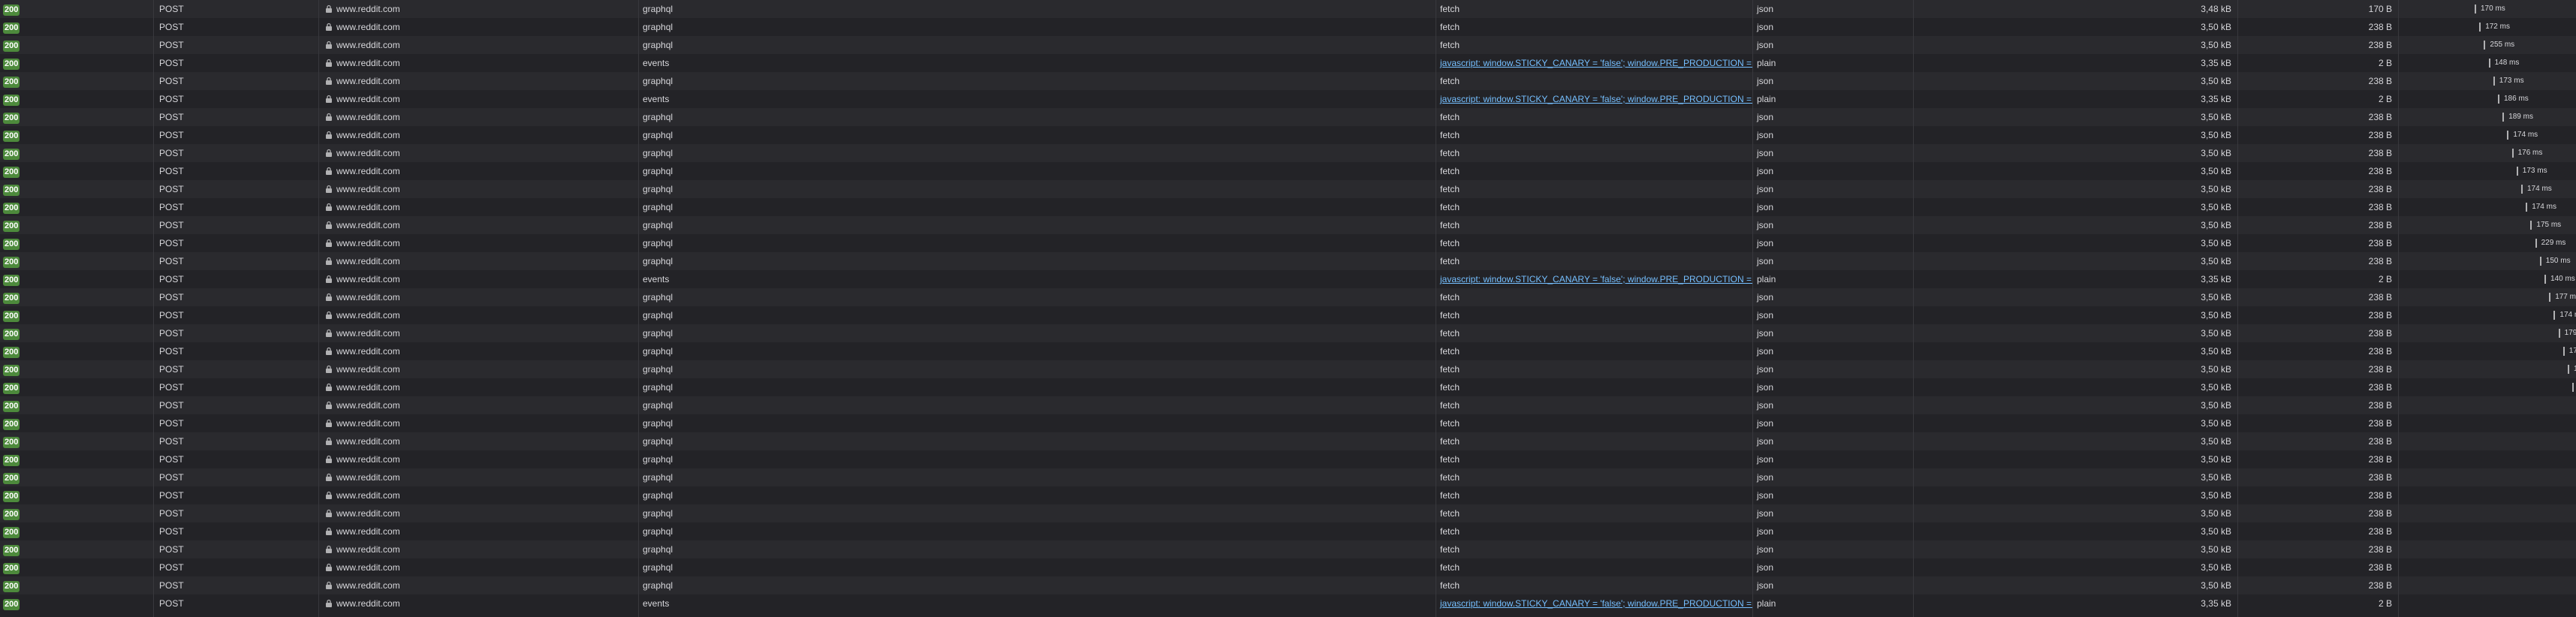 The image size is (2576, 617). Describe the element at coordinates (2530, 153) in the screenshot. I see `waterfall-timing-label: 176 ms` at that location.